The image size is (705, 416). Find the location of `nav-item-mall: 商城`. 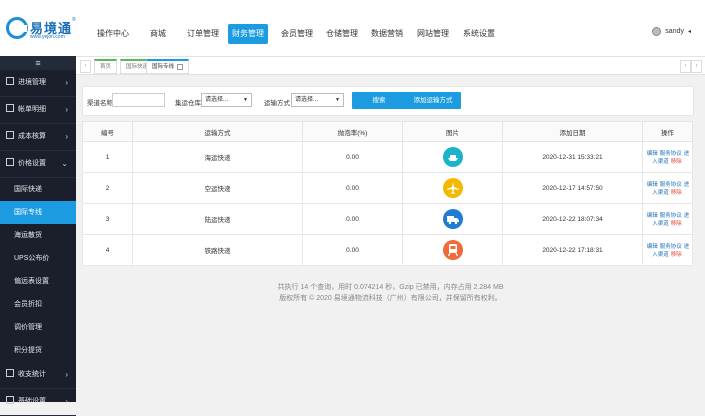

nav-item-mall: 商城 is located at coordinates (158, 34).